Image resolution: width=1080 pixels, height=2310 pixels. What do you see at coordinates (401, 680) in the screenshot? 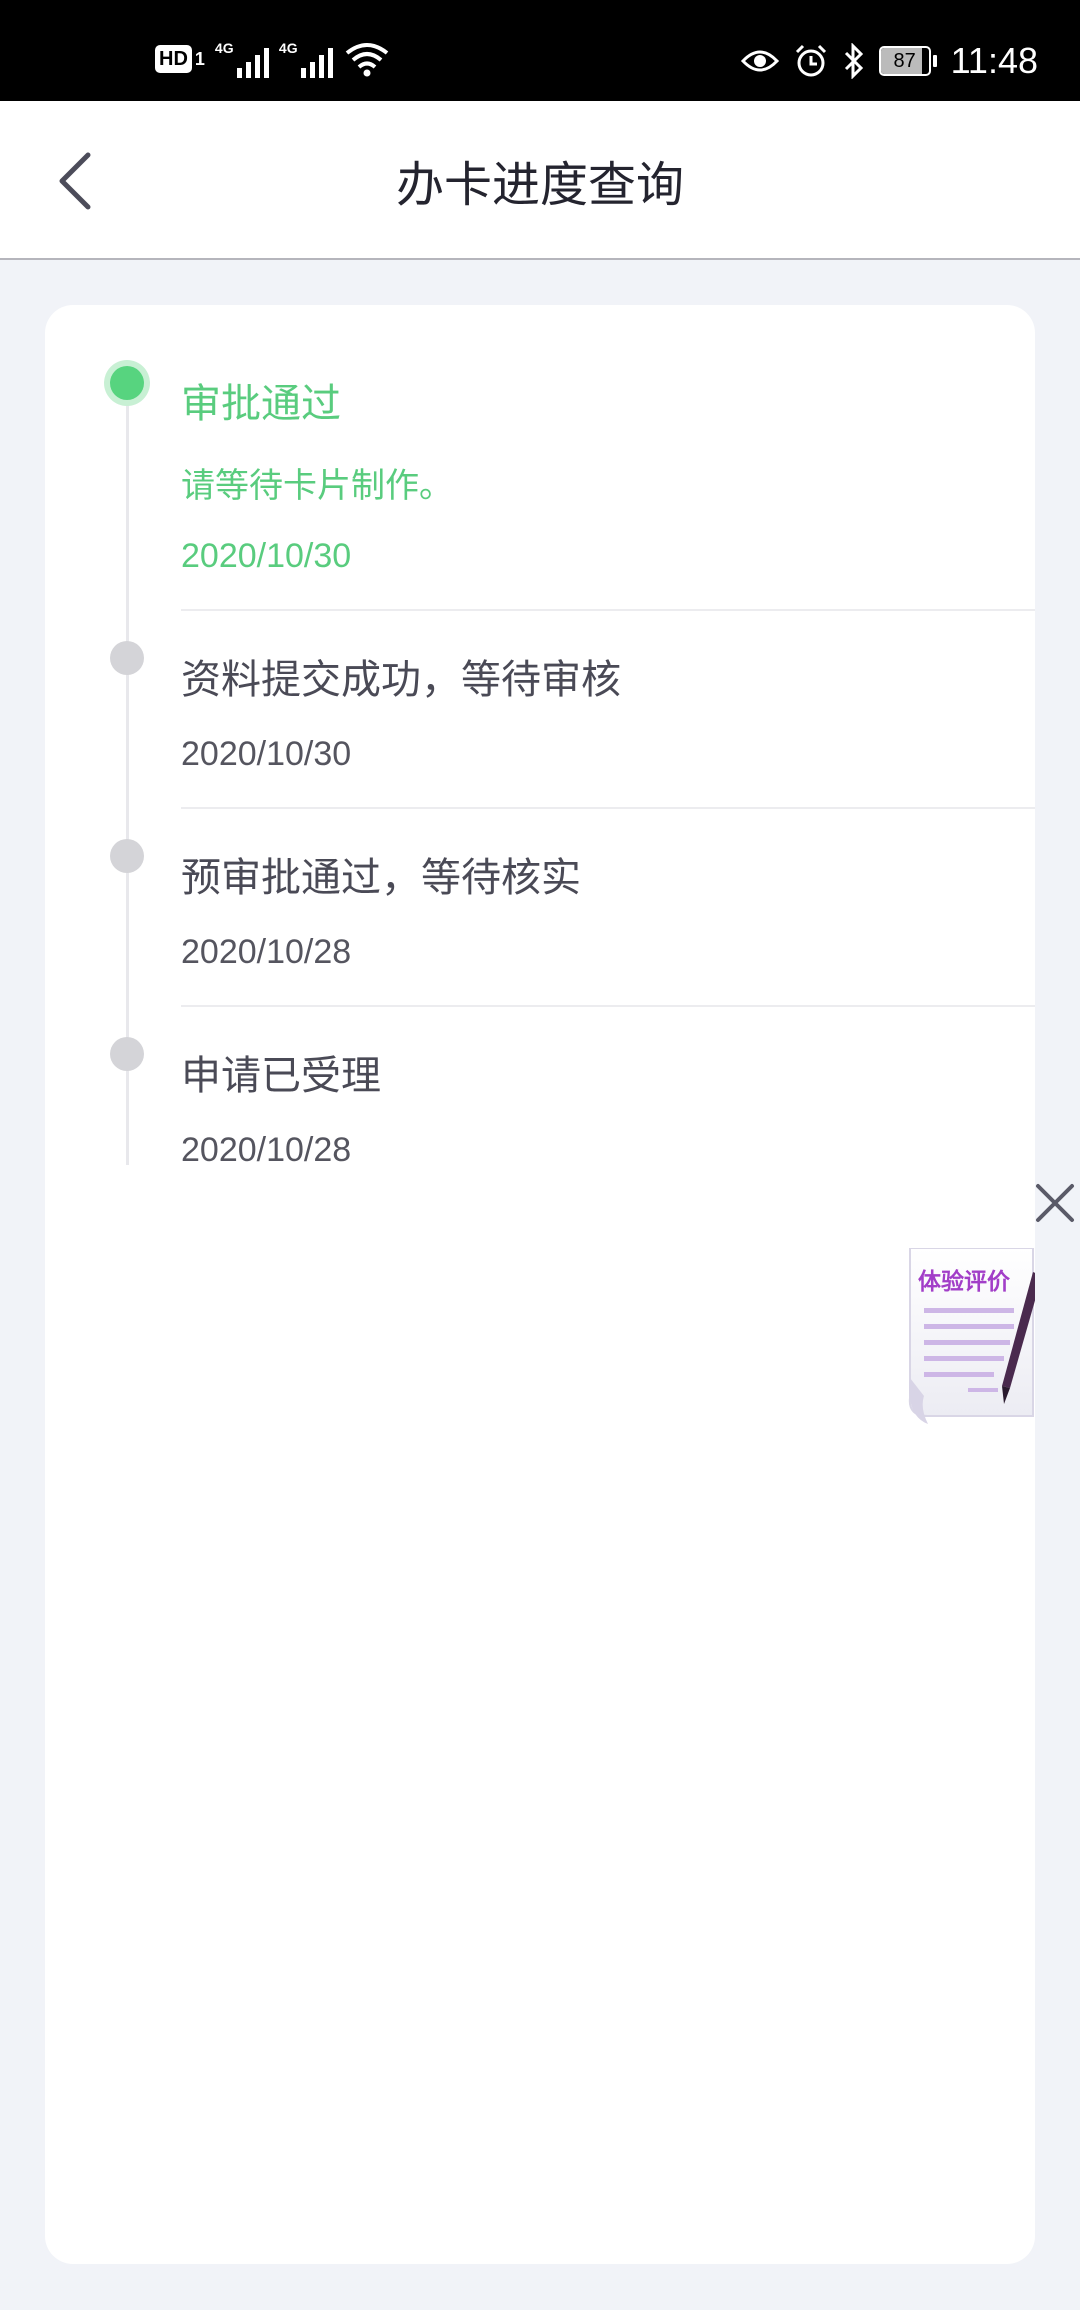
I see `timeline-title: 资料提交成功，等待审核` at bounding box center [401, 680].